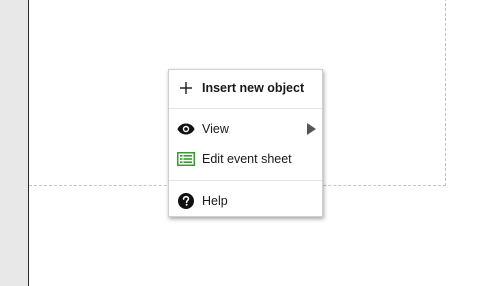 The image size is (493, 286). What do you see at coordinates (253, 88) in the screenshot?
I see `menu-item-label: Insert new object` at bounding box center [253, 88].